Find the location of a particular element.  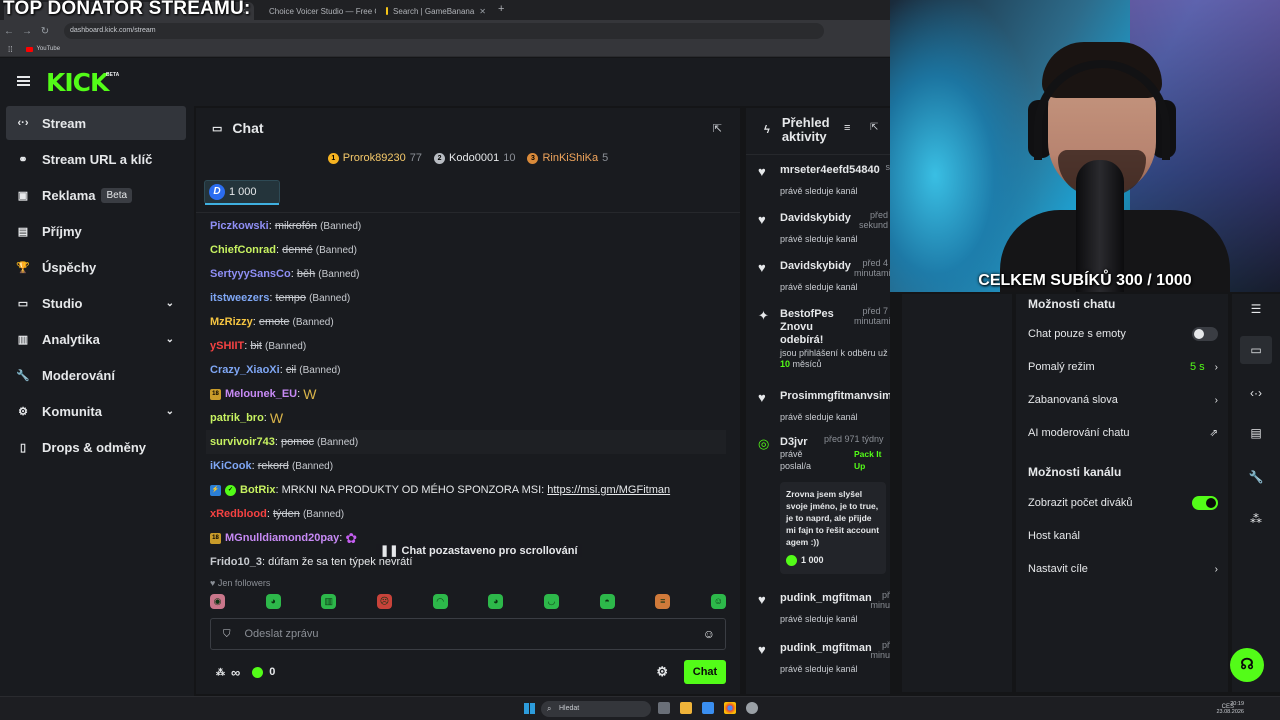

chat-username: Melounek_EU is located at coordinates (261, 394).